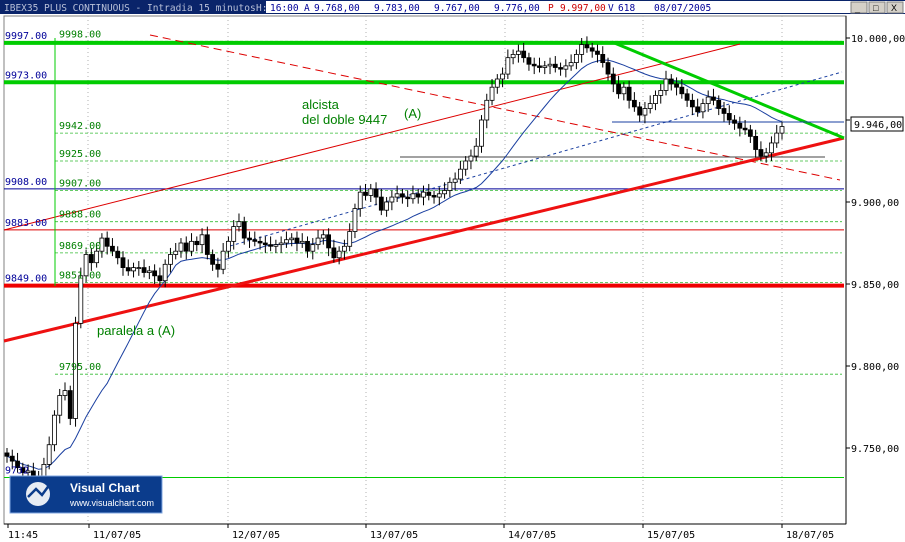 The image size is (905, 542). Describe the element at coordinates (26, 36) in the screenshot. I see `level-label: 9997.00` at that location.